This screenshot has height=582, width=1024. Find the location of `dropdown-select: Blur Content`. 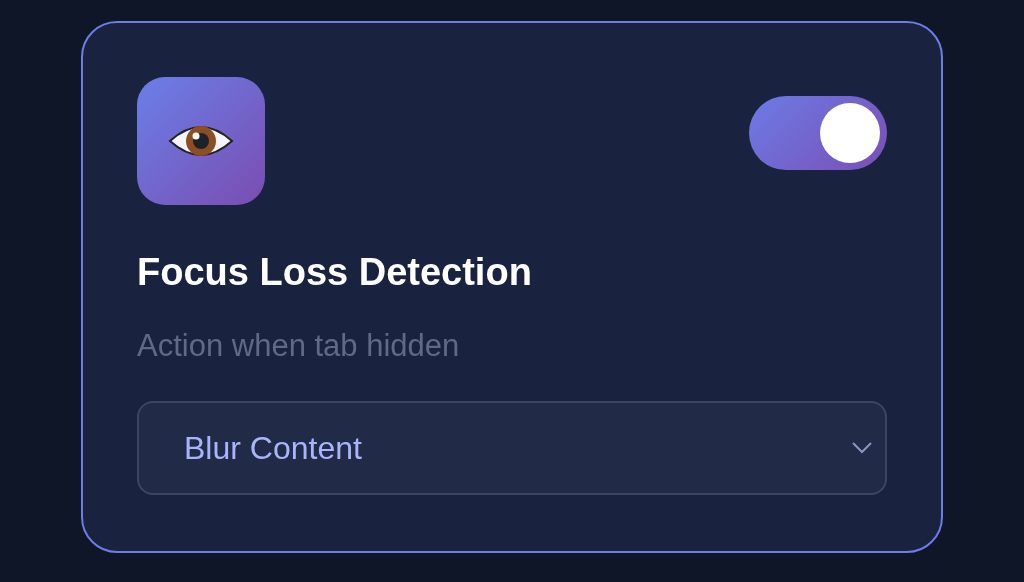

dropdown-select: Blur Content is located at coordinates (512, 448).